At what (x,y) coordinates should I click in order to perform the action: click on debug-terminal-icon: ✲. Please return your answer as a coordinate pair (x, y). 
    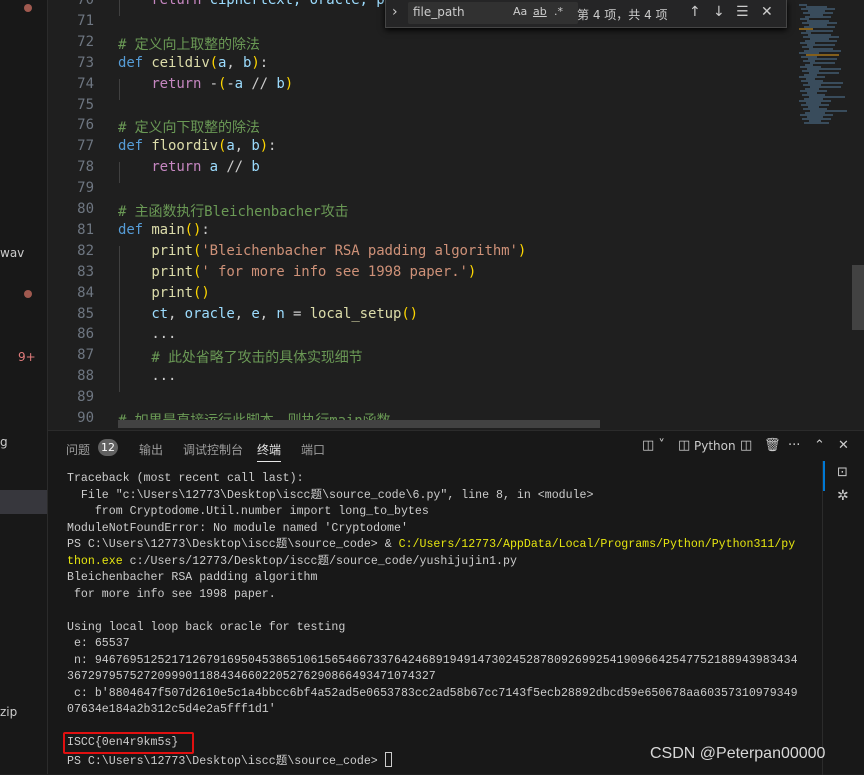
    Looking at the image, I should click on (843, 496).